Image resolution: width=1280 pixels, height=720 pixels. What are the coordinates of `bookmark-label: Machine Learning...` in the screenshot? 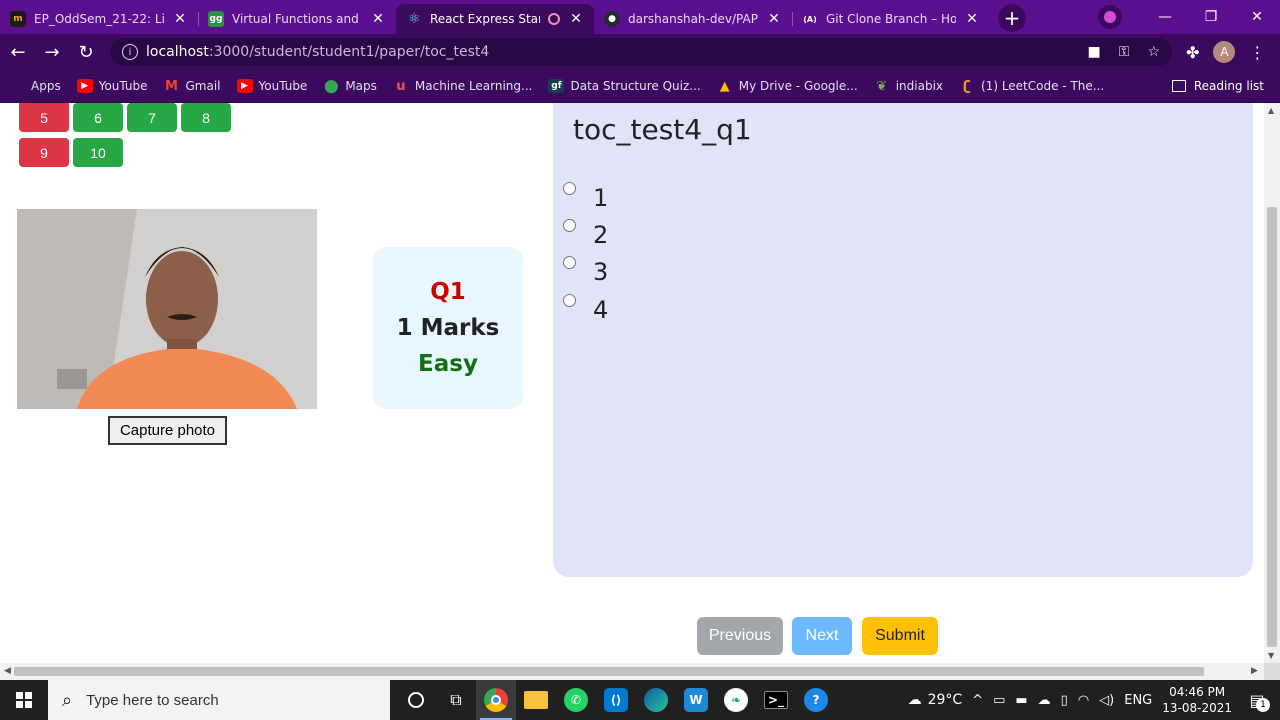 It's located at (473, 86).